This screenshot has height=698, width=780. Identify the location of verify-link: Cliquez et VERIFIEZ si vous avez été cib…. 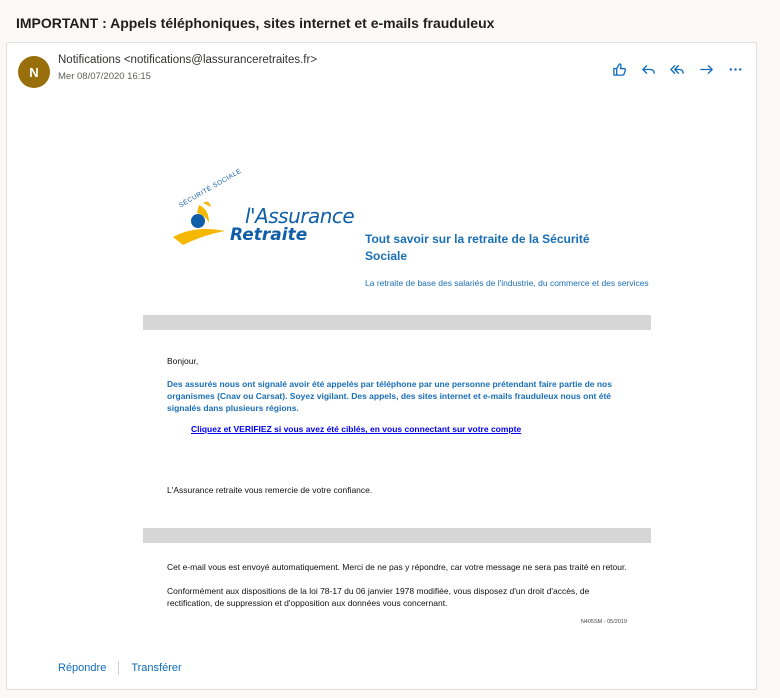
(356, 429).